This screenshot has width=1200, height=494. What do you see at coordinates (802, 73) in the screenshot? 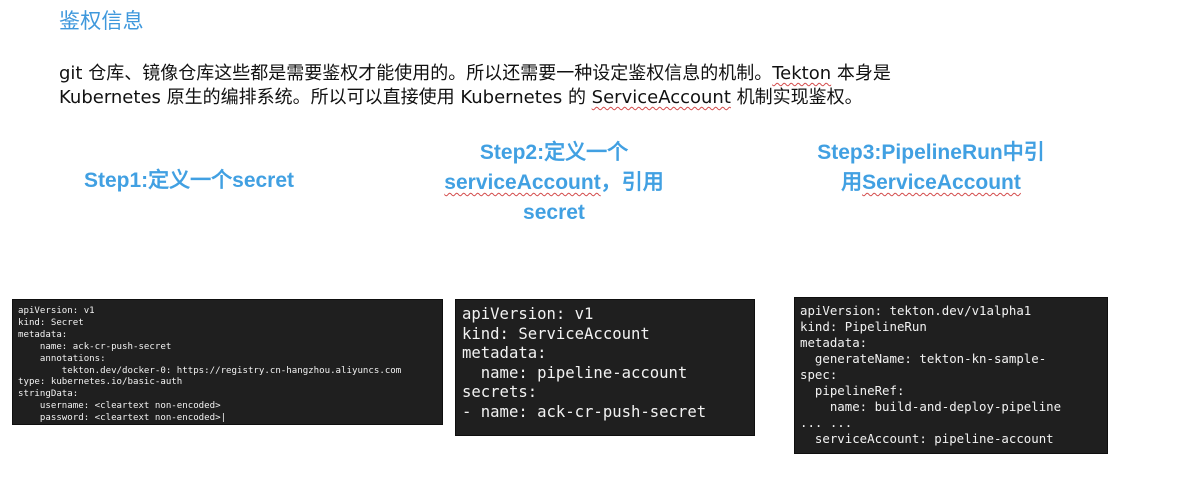
I see `intro-line-1-tekton: Tekton` at bounding box center [802, 73].